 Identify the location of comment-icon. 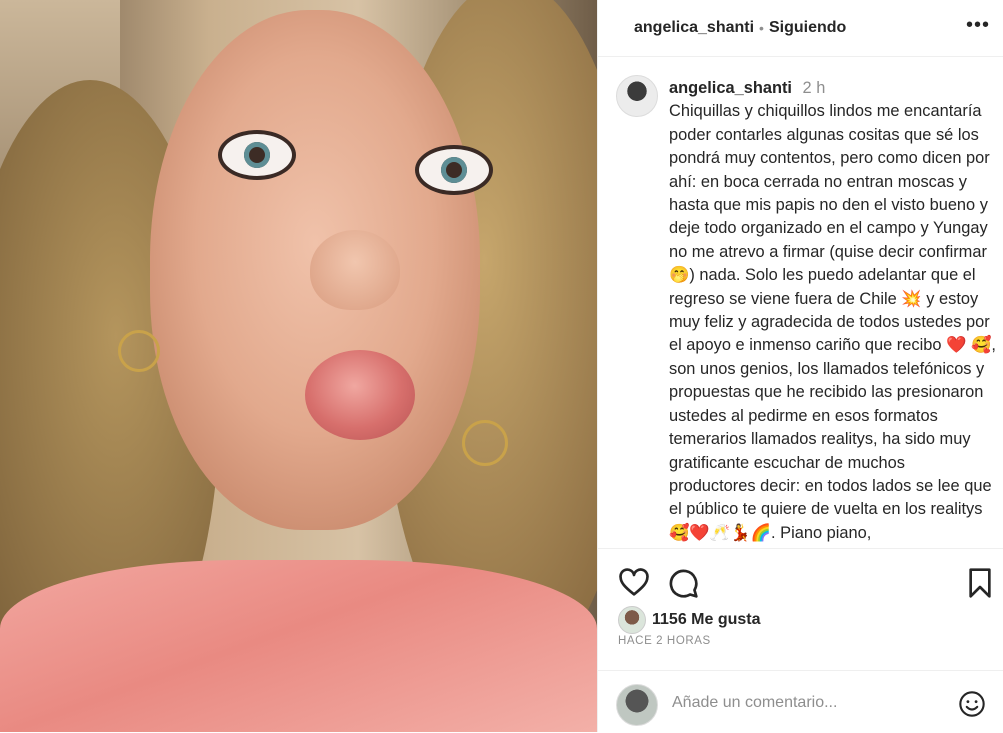
(683, 583).